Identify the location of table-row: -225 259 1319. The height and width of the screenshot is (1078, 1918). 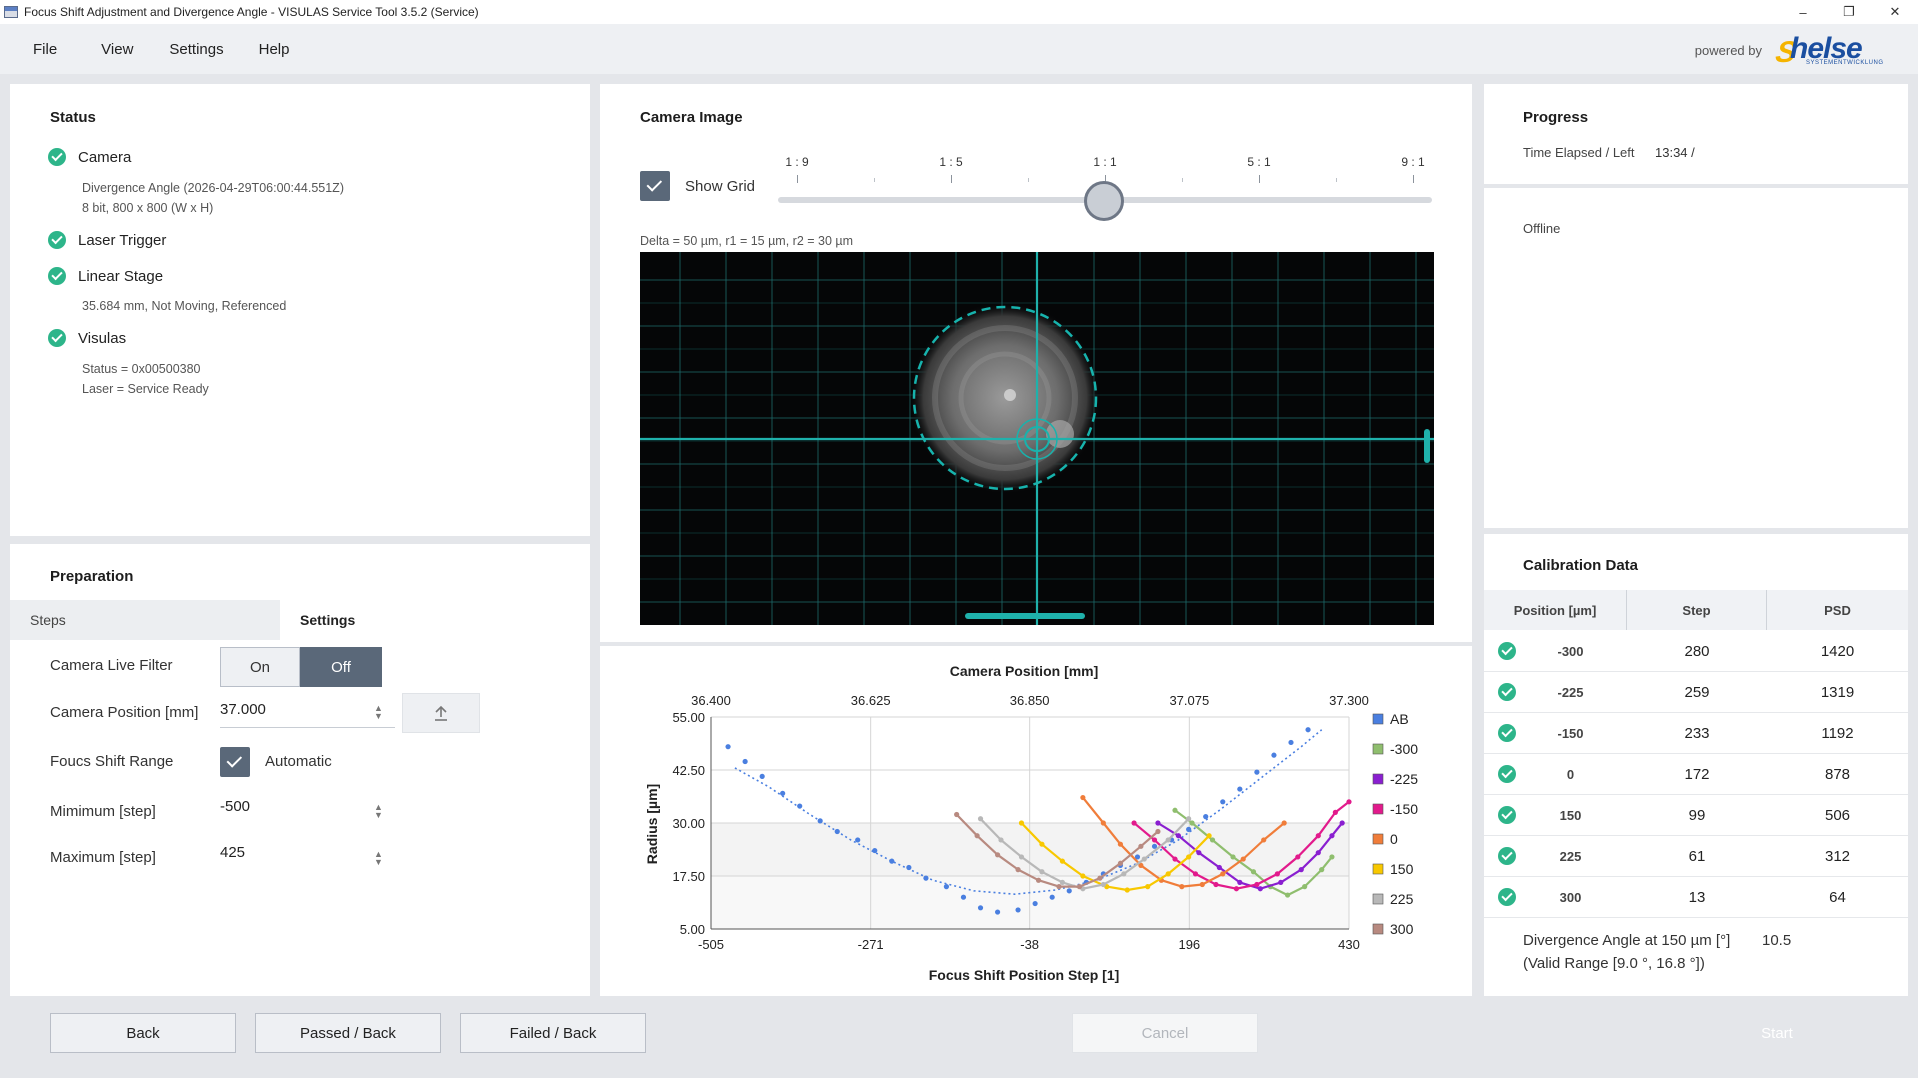
(1696, 692).